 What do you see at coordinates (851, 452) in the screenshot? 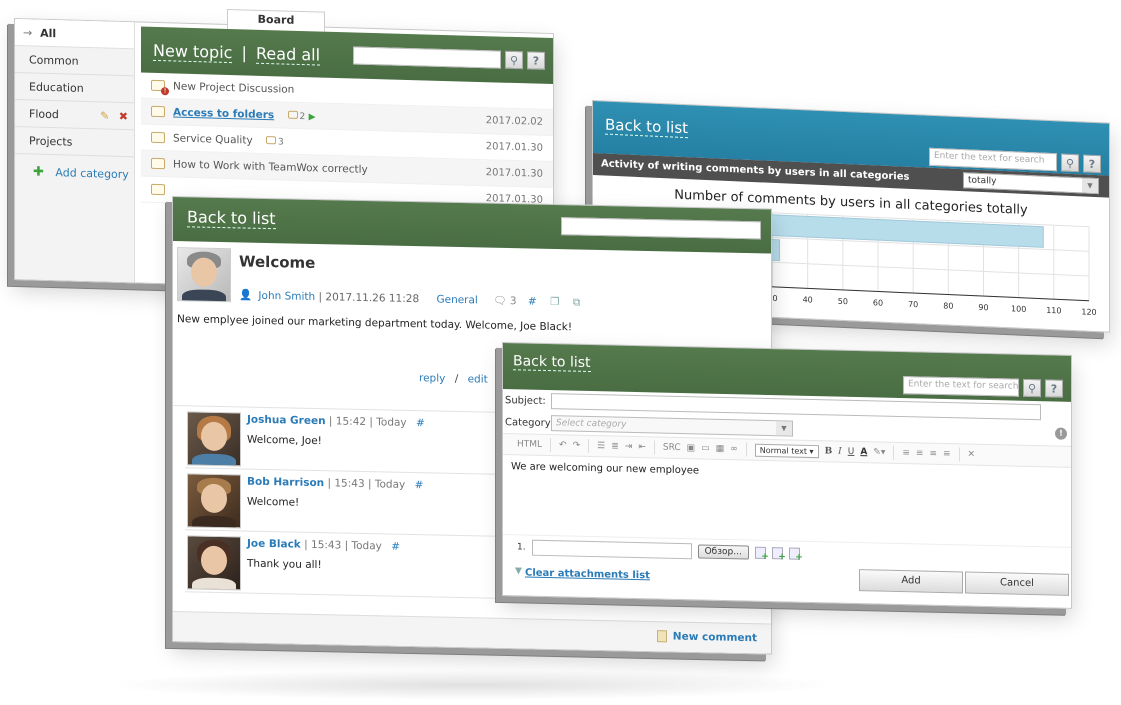
I see `underline-button: U` at bounding box center [851, 452].